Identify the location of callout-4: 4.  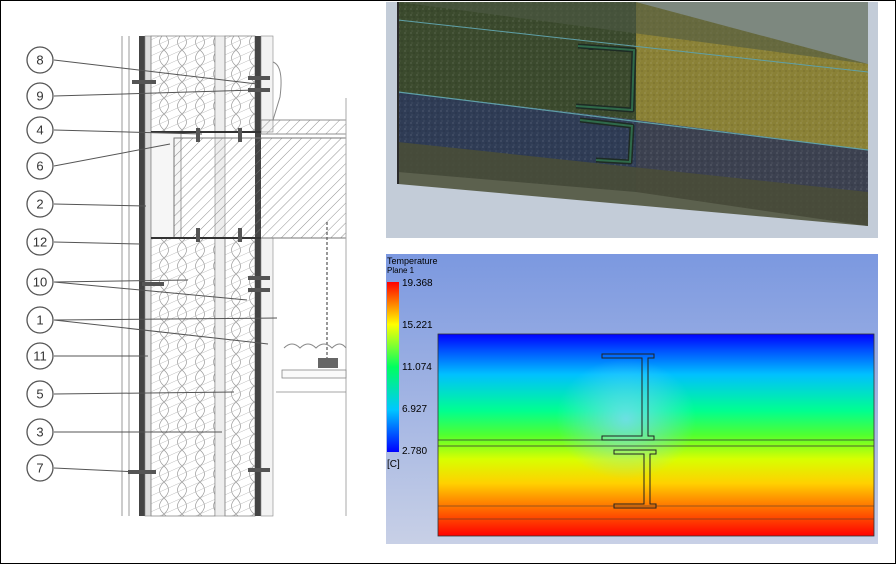
(40, 130).